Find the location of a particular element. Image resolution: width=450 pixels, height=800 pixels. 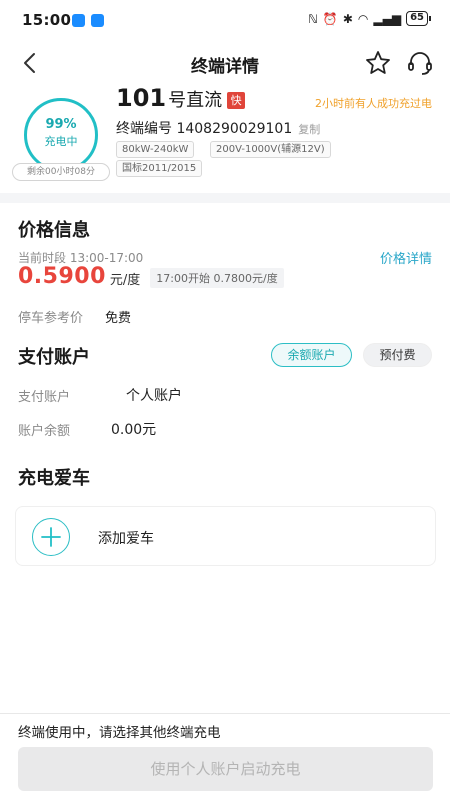

copy-button: 复制 is located at coordinates (309, 129).